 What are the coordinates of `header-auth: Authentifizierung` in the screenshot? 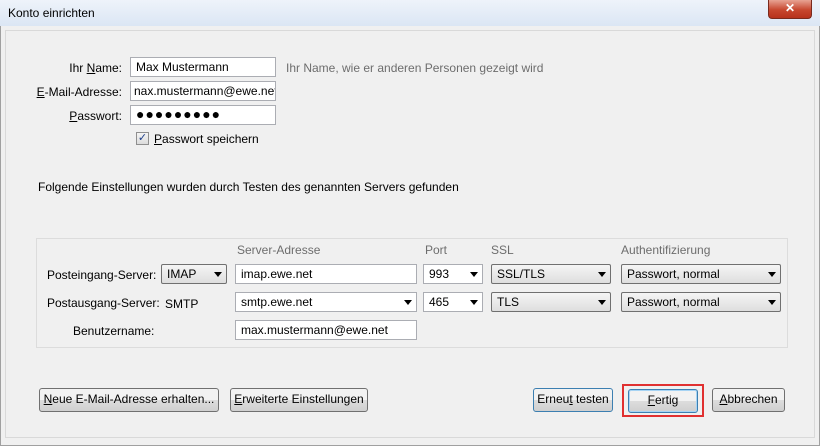 It's located at (666, 250).